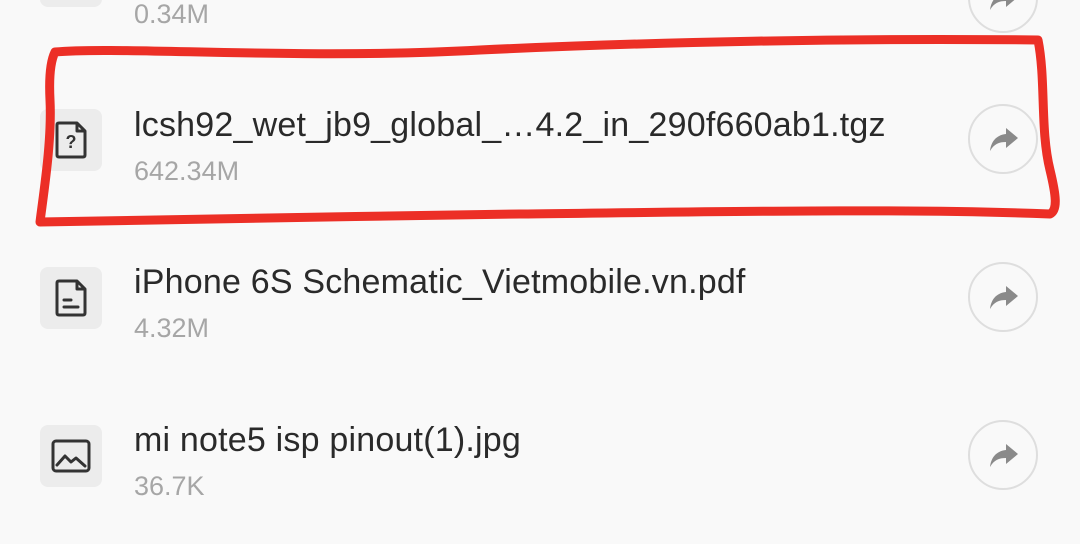 The width and height of the screenshot is (1080, 544). I want to click on file-size: 0.34M, so click(172, 14).